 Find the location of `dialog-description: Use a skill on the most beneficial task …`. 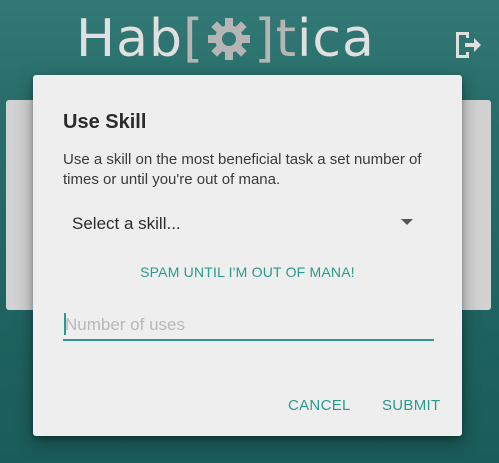

dialog-description: Use a skill on the most beneficial task … is located at coordinates (242, 169).